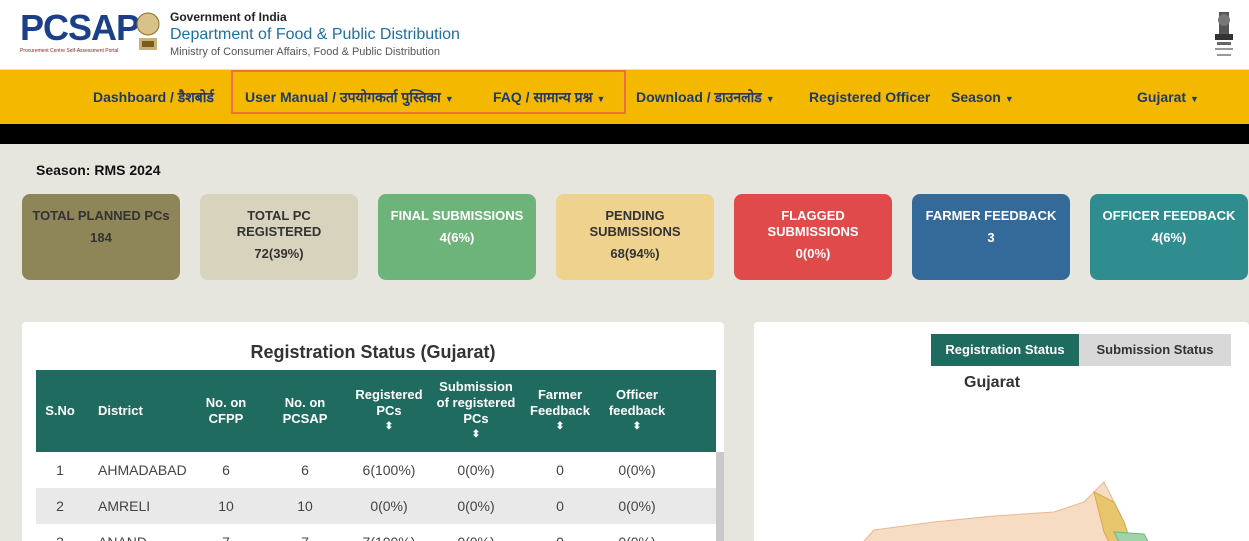 This screenshot has width=1249, height=541. I want to click on summary-card-label: PENDING SUBMISSIONS, so click(635, 223).